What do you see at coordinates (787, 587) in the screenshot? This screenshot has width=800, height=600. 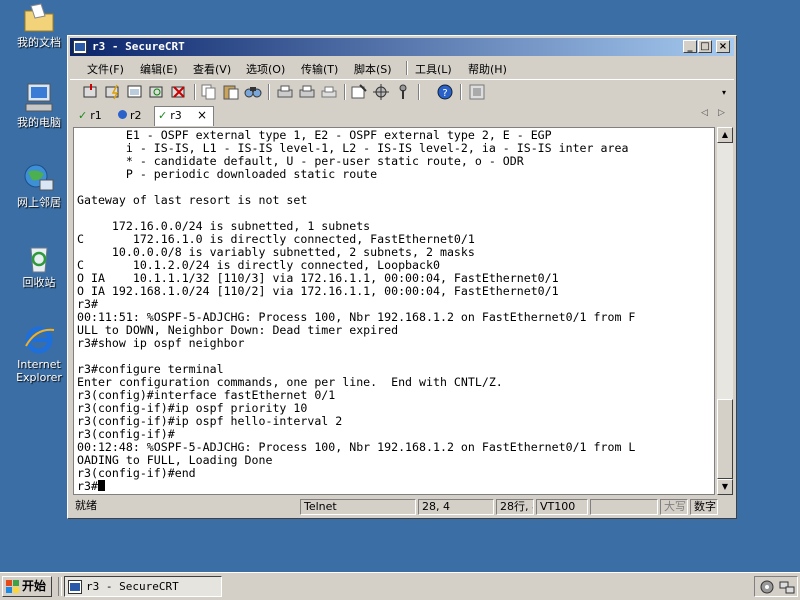 I see `tray-network-icon` at bounding box center [787, 587].